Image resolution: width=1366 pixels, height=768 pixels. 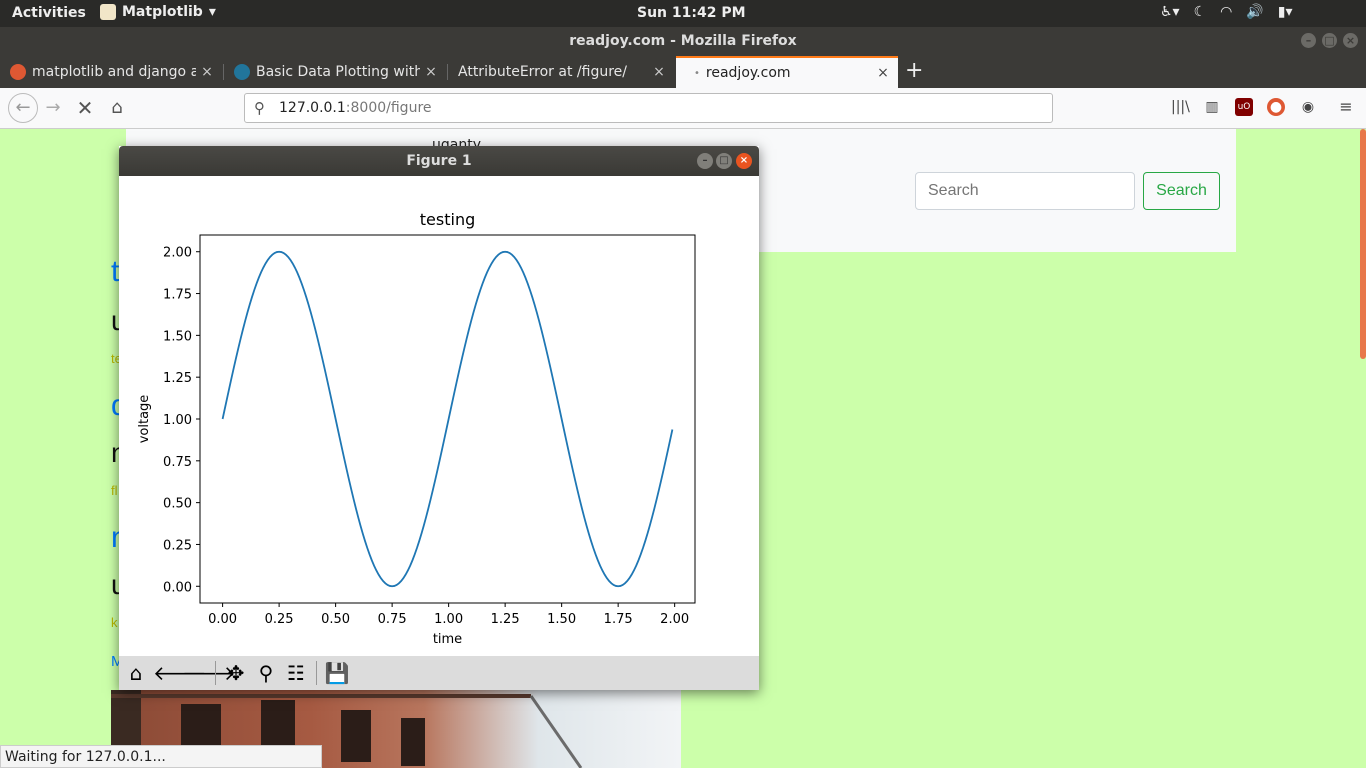 I want to click on system-tray: ♿▾ ☾ ◠ 🔊 ▮▾, so click(x=1226, y=12).